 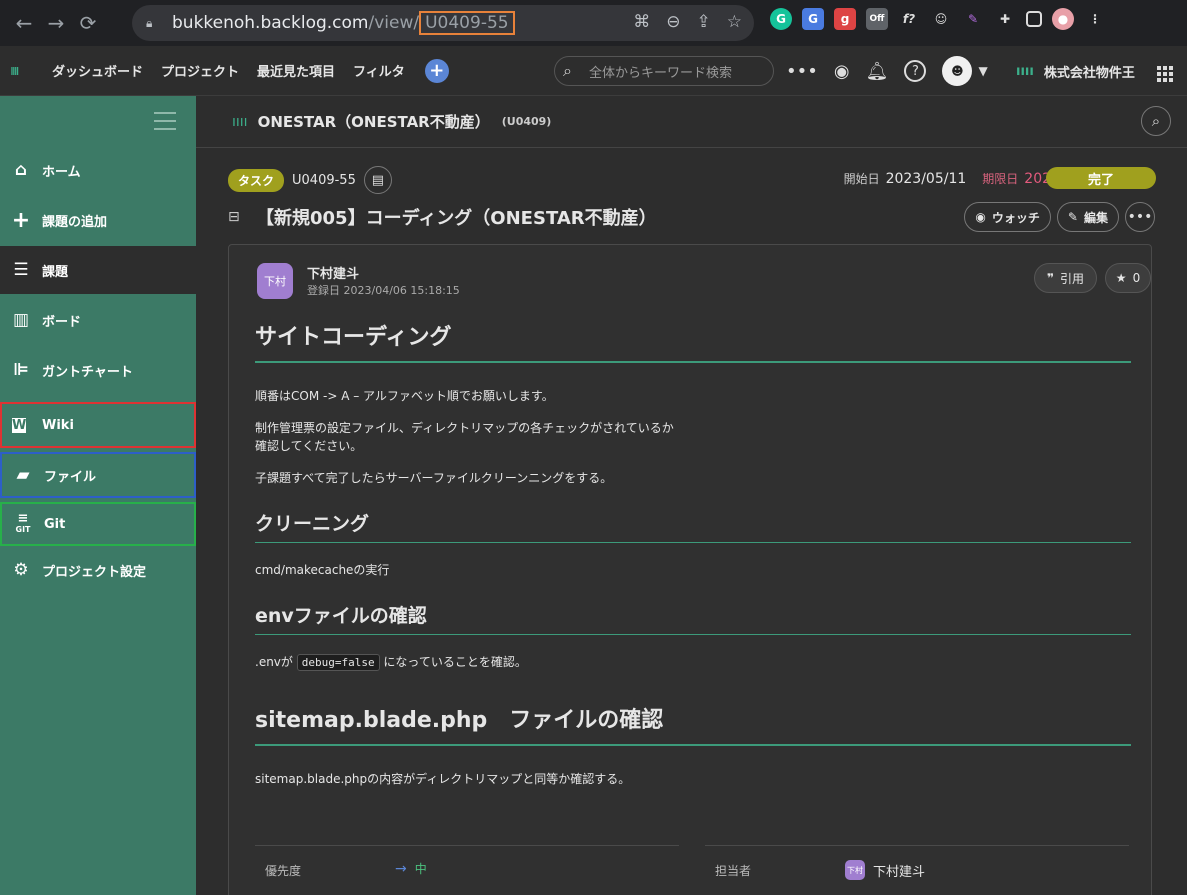 What do you see at coordinates (1025, 71) in the screenshot?
I see `space-logo-icon: ıııı` at bounding box center [1025, 71].